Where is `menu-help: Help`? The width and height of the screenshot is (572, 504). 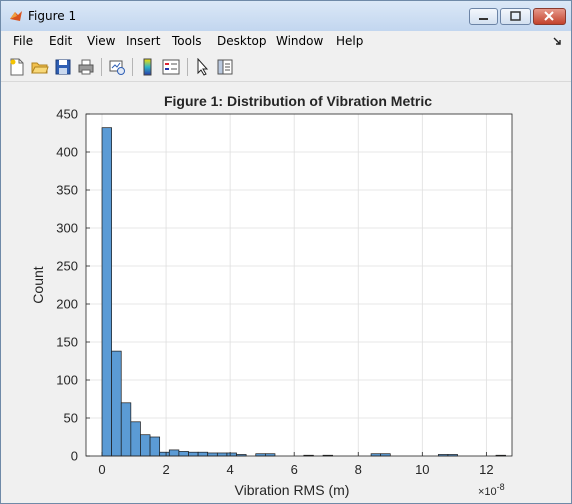
menu-help: Help is located at coordinates (349, 41).